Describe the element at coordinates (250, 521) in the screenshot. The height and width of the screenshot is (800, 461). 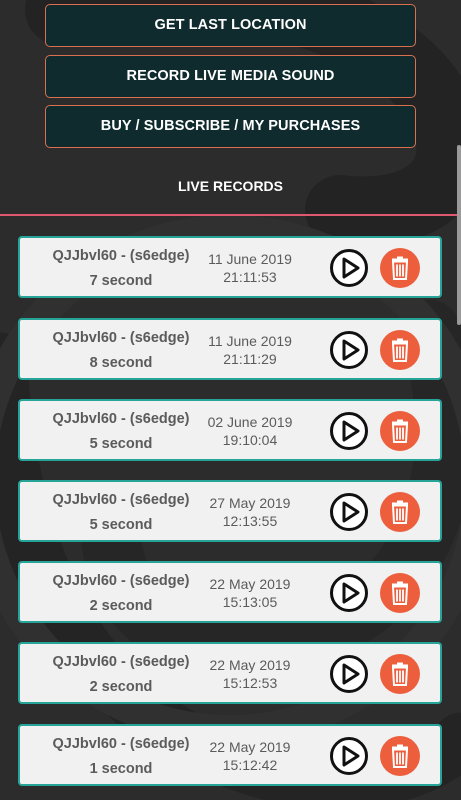
I see `record-time: 12:13:55` at that location.